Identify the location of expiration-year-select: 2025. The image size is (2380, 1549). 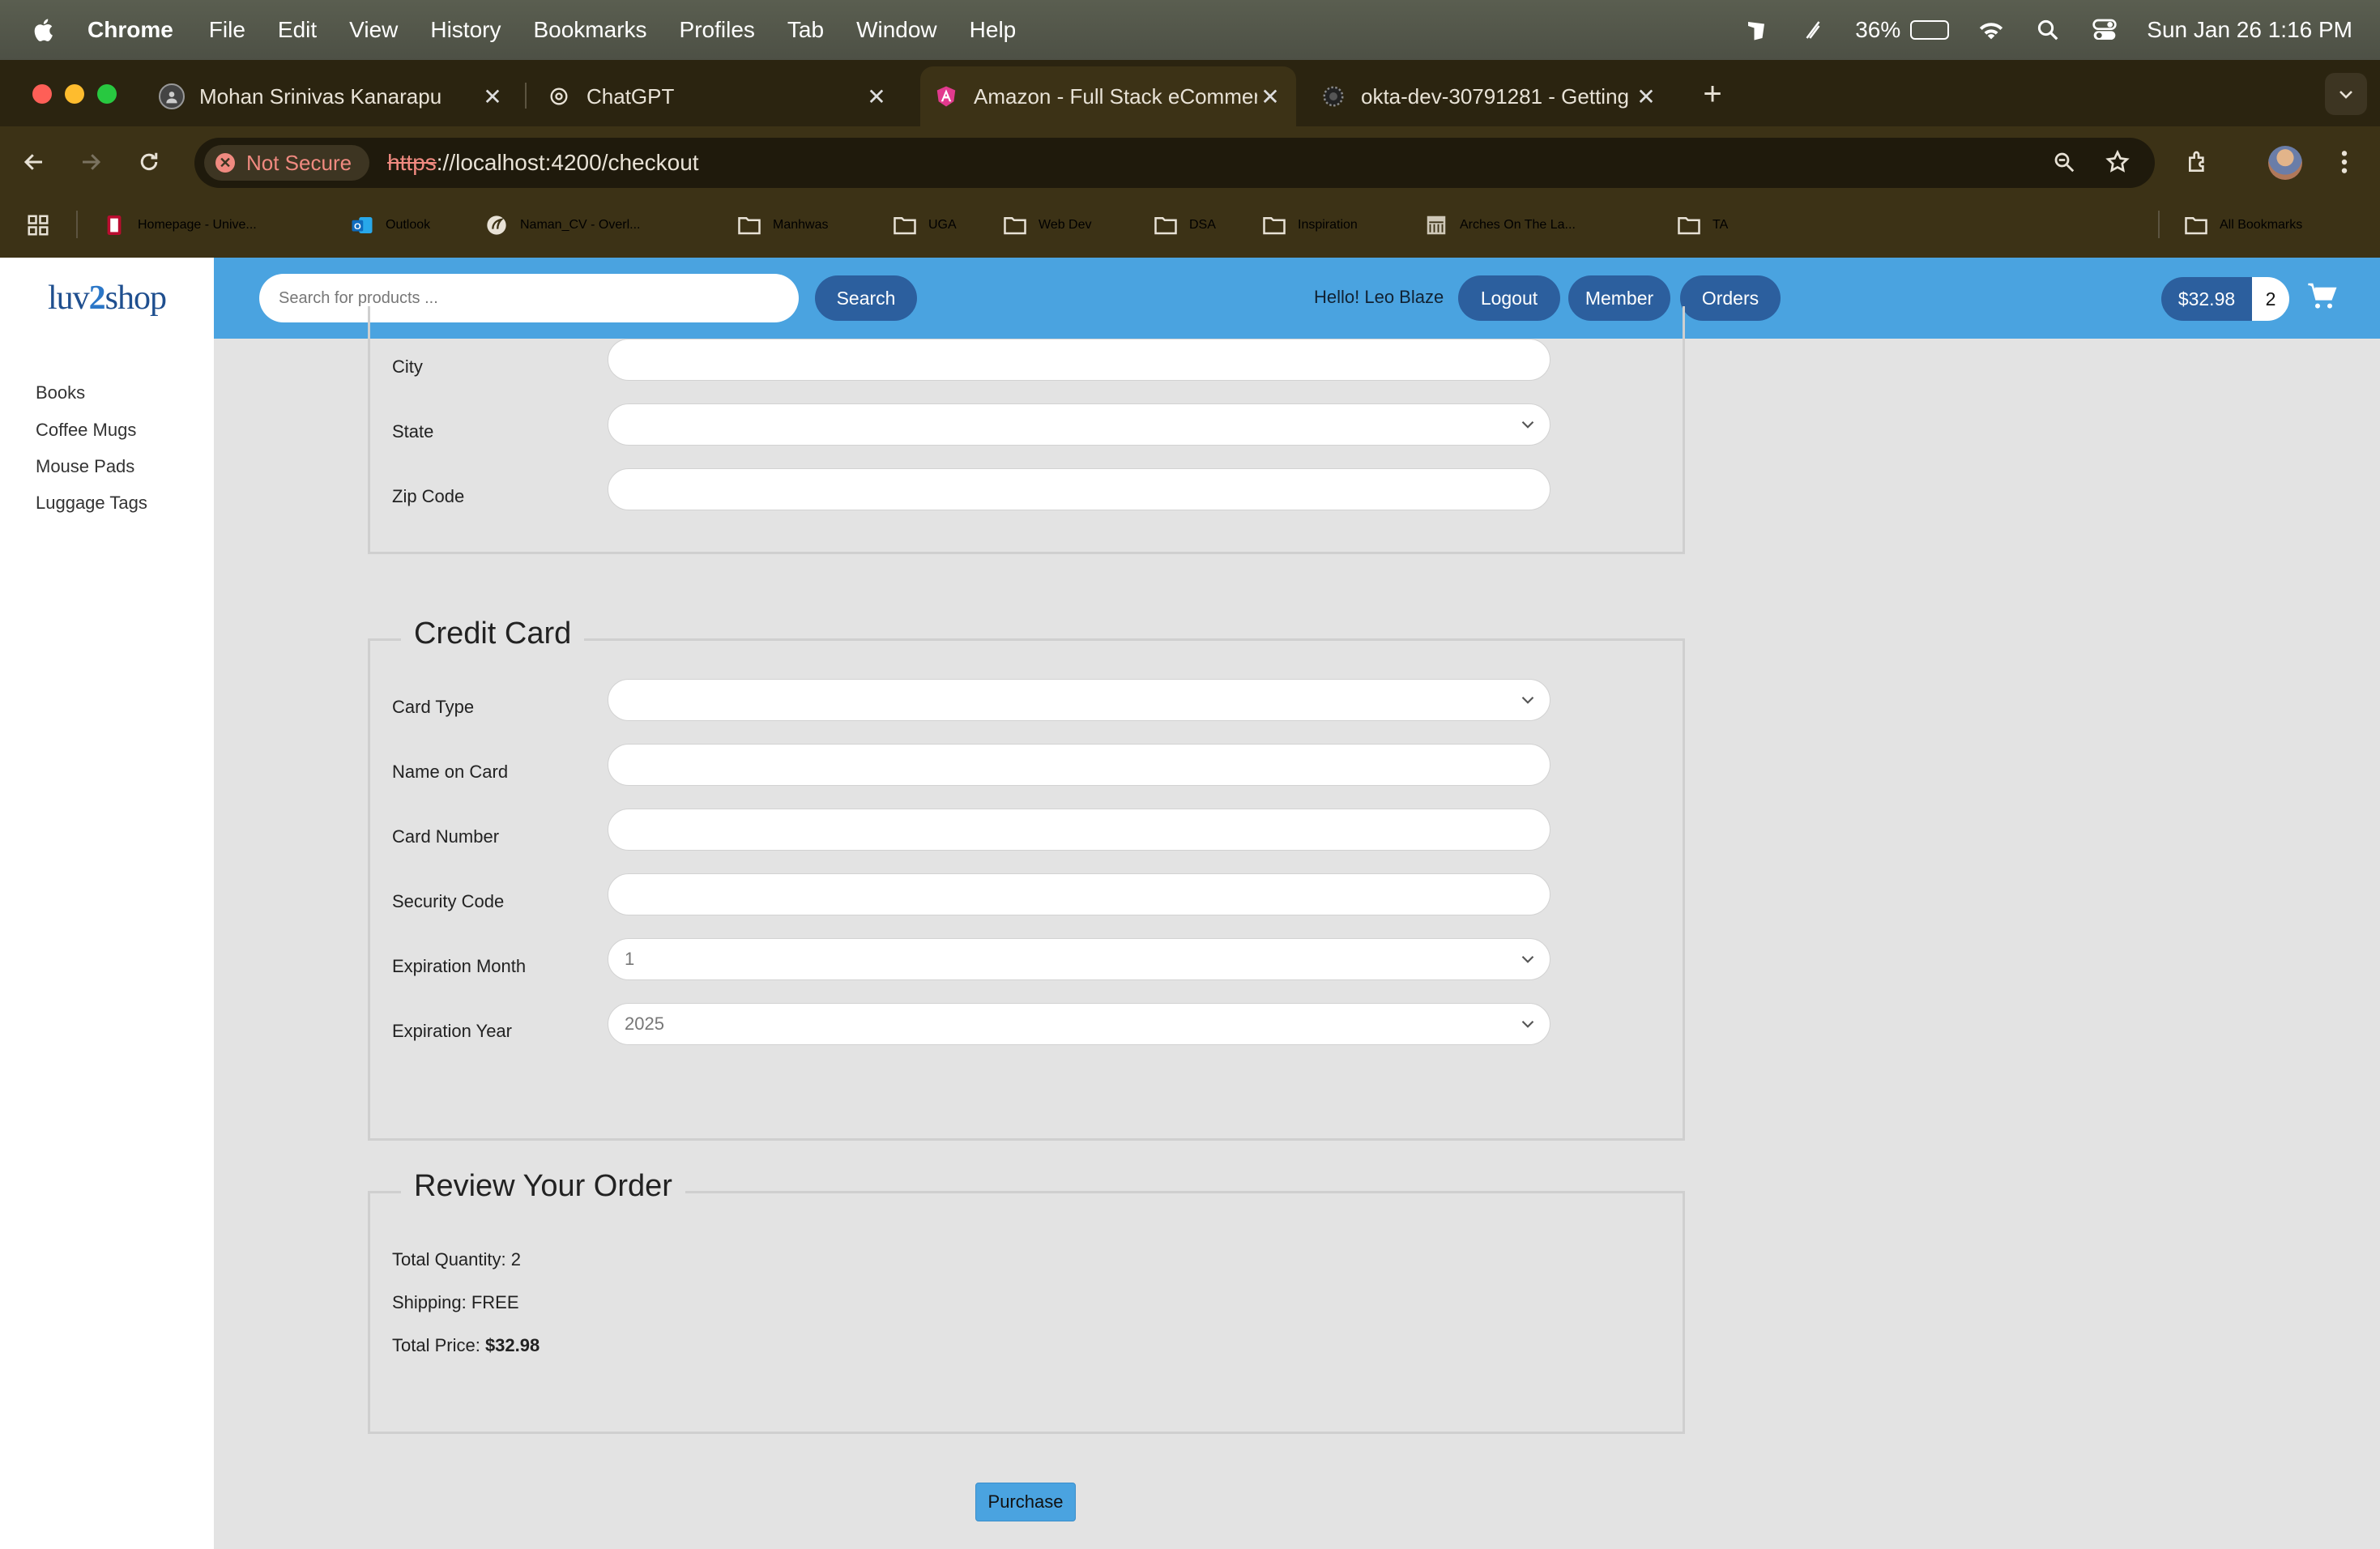
(1079, 1024).